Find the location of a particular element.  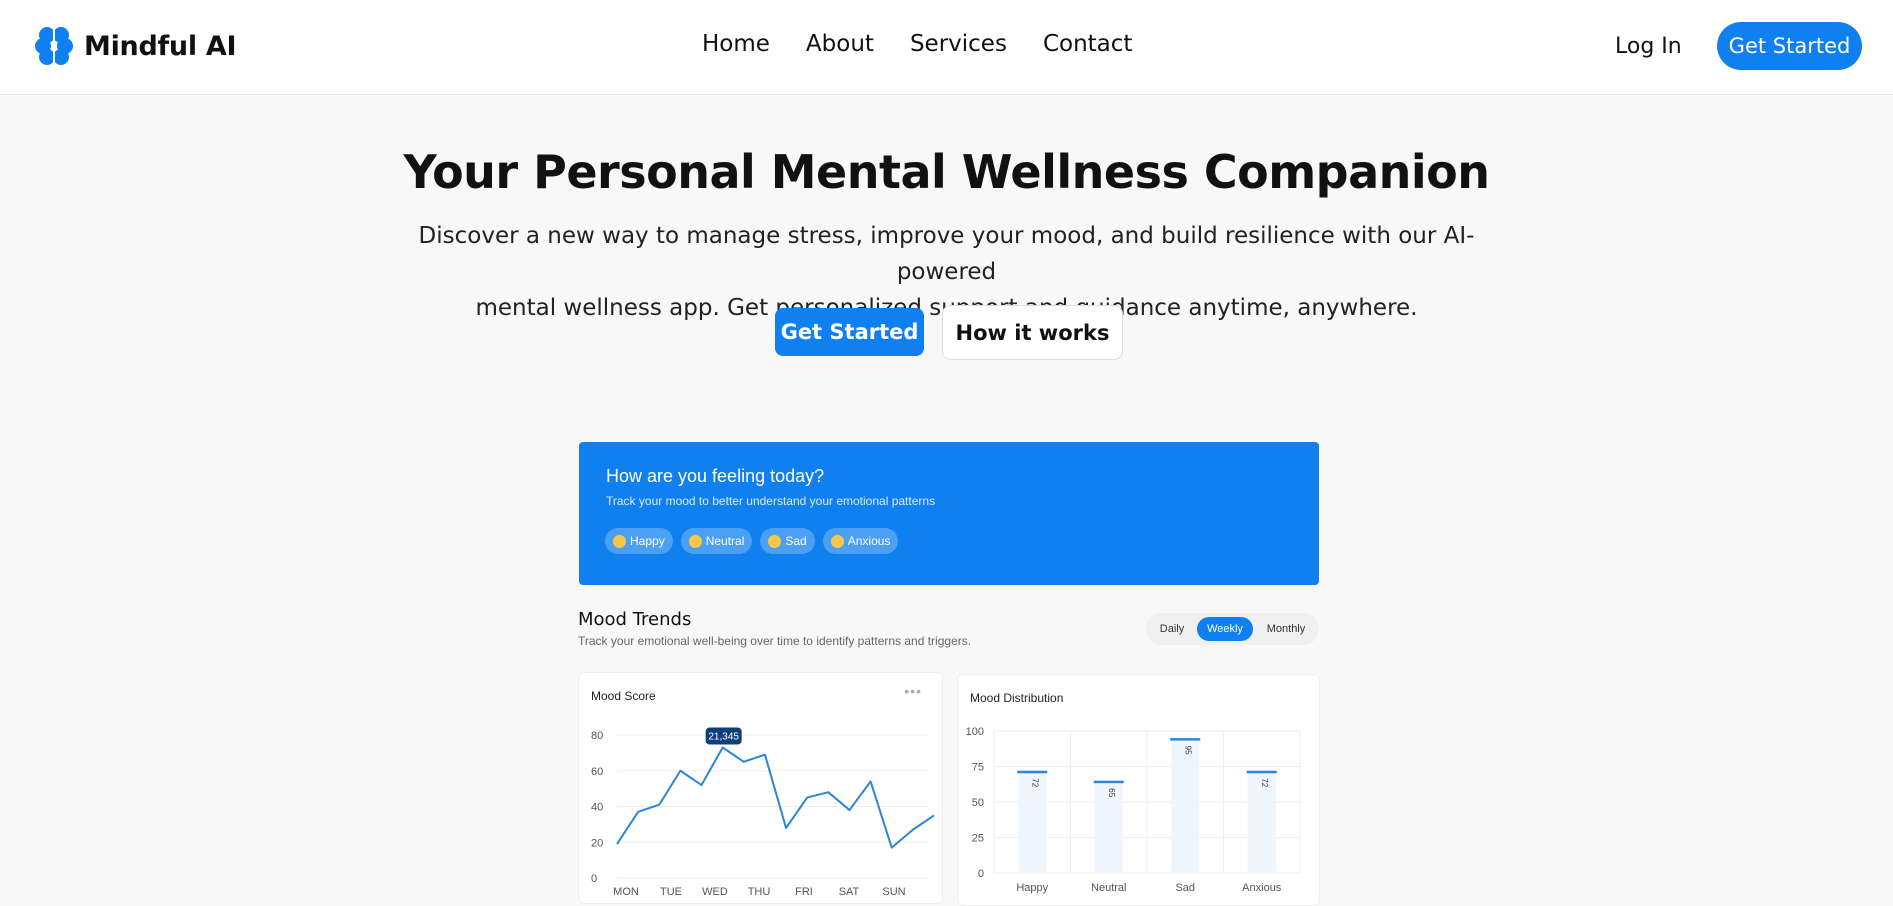

mood-chip-happy: Happy is located at coordinates (639, 541).